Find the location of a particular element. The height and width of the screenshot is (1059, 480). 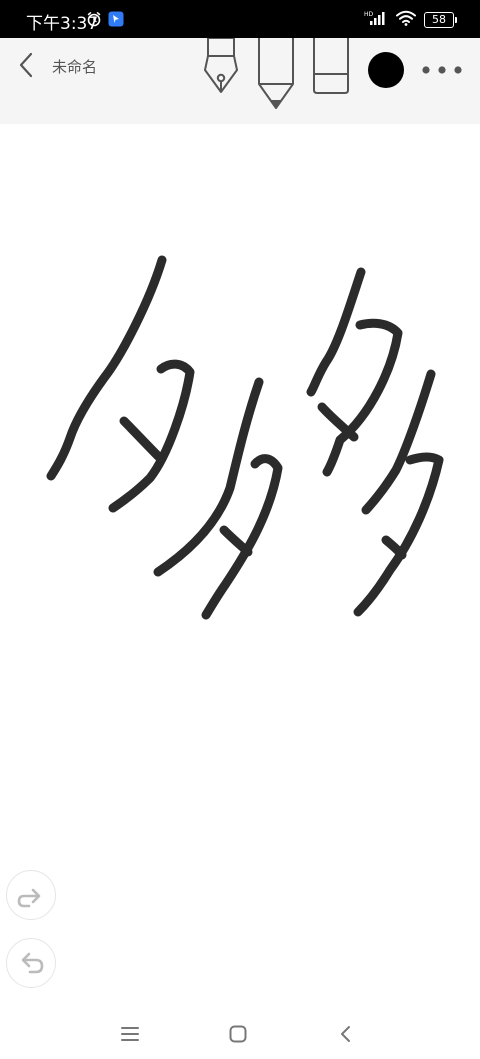

app-notification-icon is located at coordinates (116, 21).